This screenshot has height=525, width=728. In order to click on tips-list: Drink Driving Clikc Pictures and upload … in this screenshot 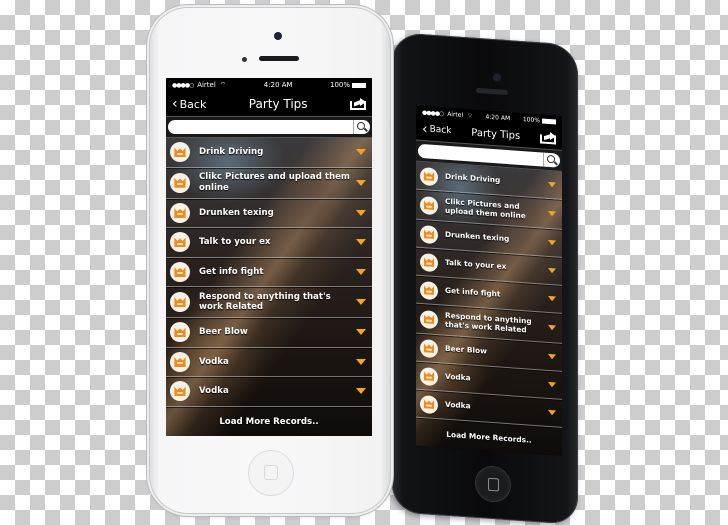, I will do `click(489, 308)`.